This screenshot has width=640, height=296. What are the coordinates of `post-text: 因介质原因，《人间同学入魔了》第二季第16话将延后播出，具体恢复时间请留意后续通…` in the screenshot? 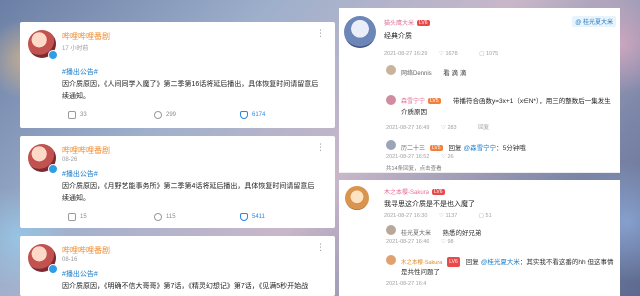 It's located at (190, 90).